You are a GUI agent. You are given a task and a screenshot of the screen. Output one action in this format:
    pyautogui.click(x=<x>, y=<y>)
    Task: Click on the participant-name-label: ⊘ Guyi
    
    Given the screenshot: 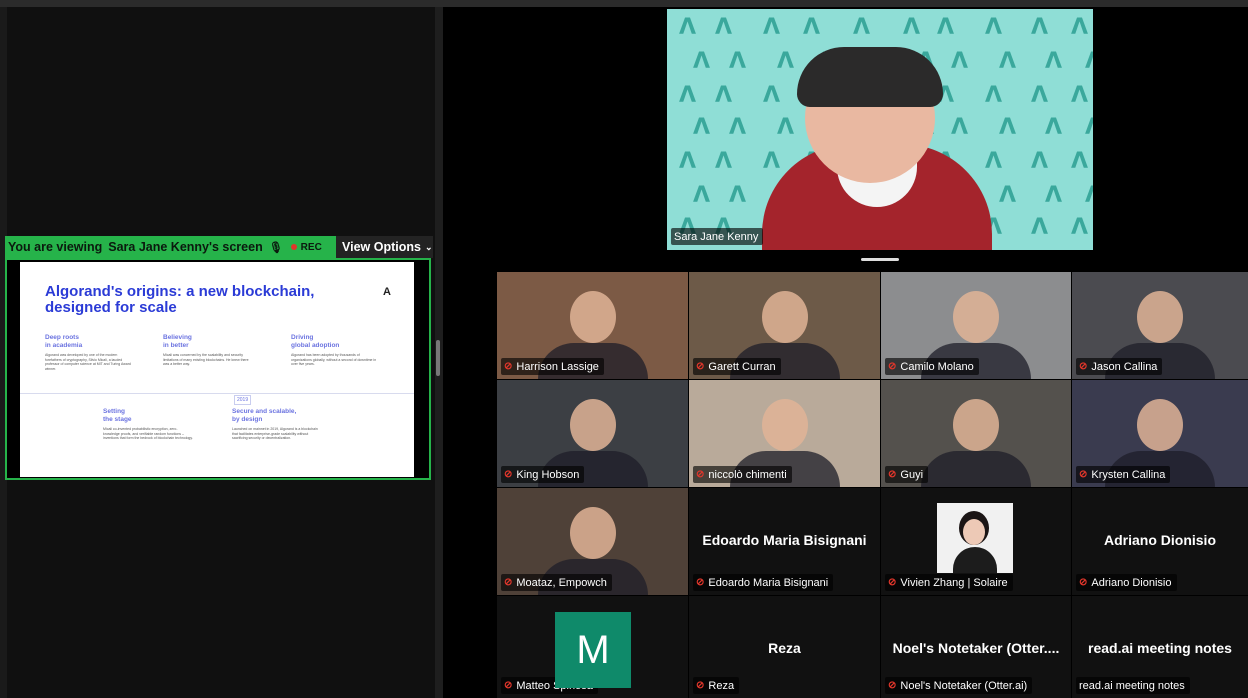 What is the action you would take?
    pyautogui.click(x=907, y=474)
    